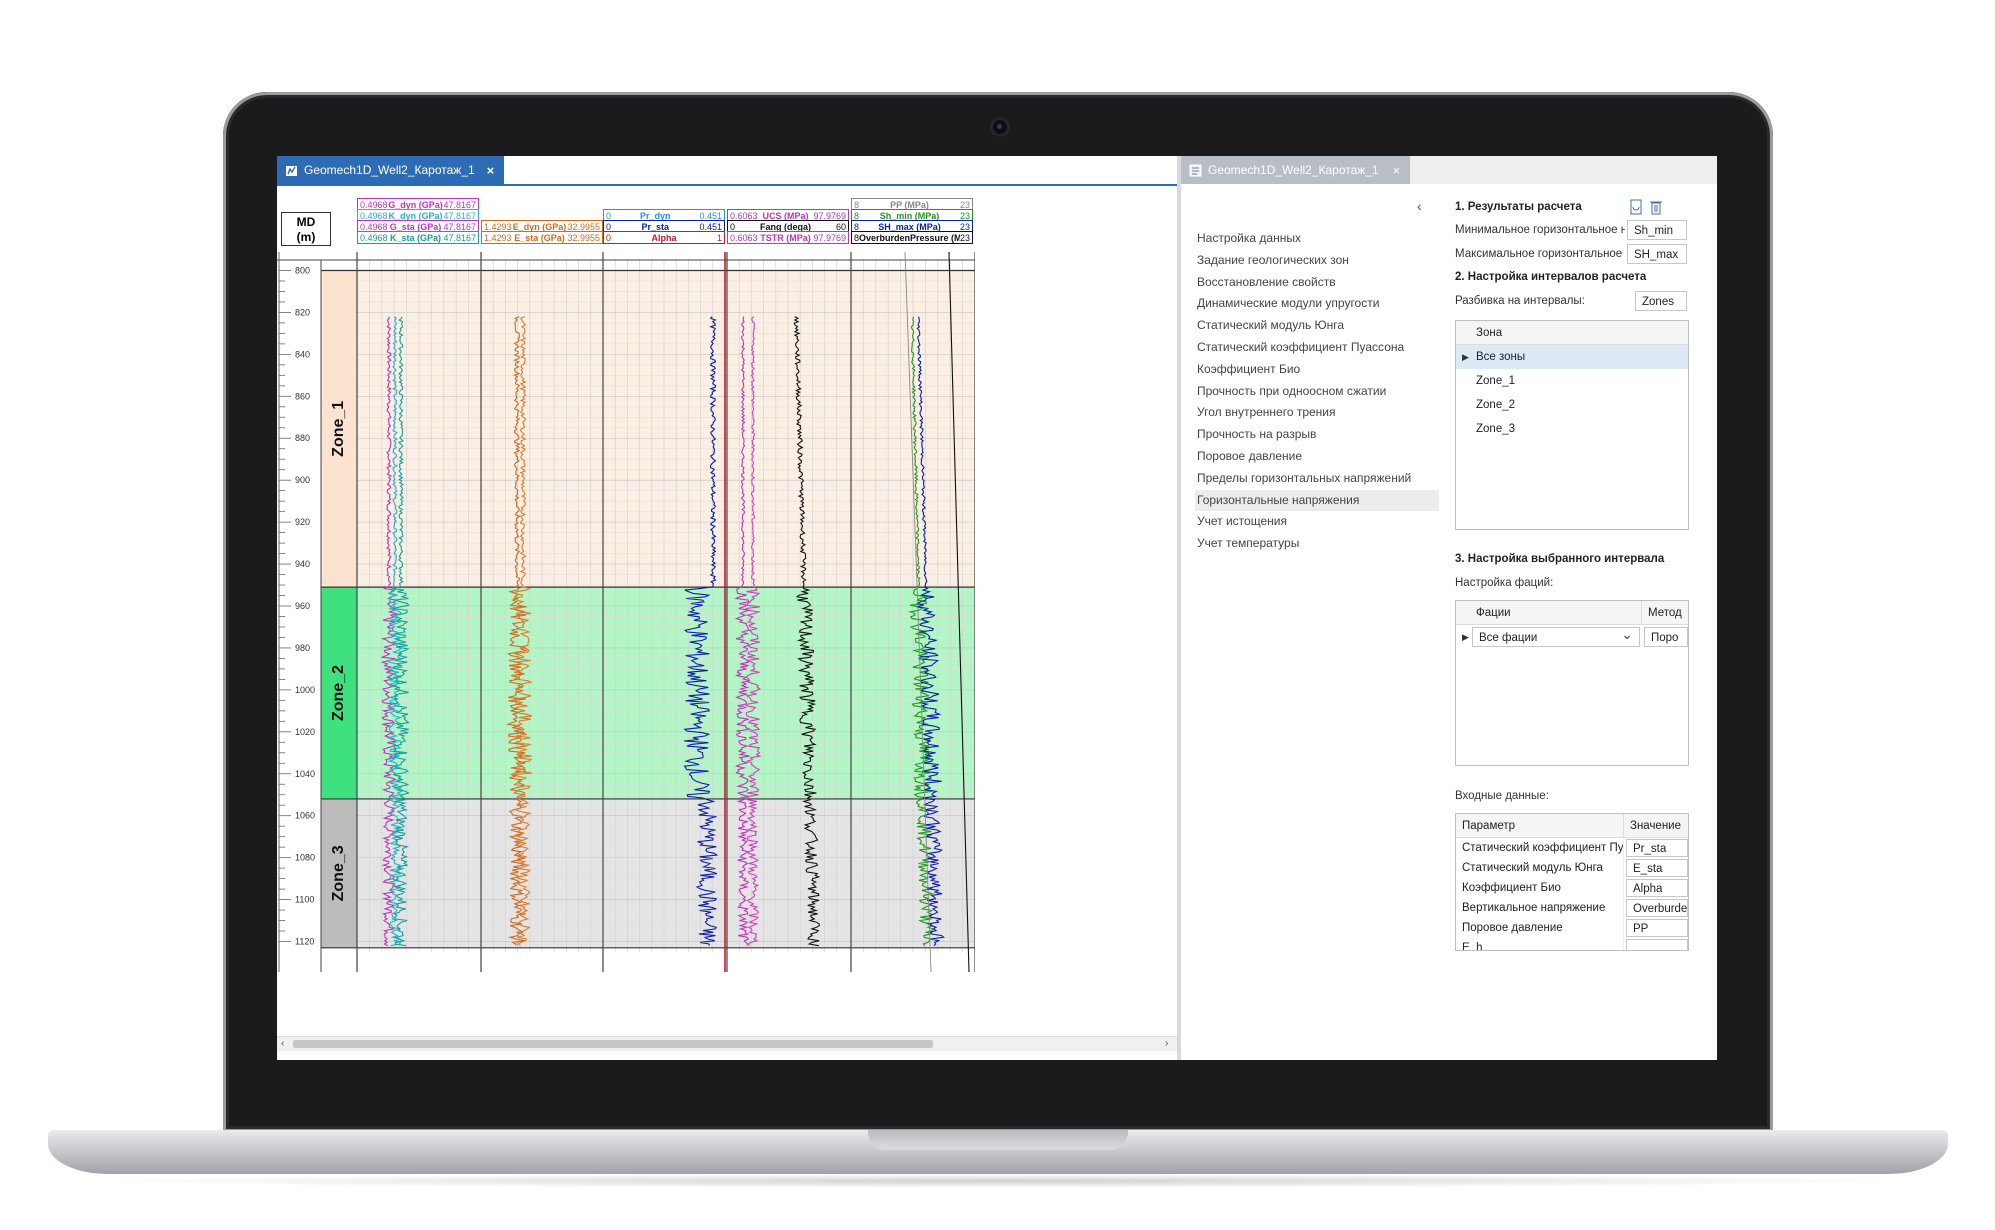  Describe the element at coordinates (1549, 613) in the screenshot. I see `facies-header: Фации` at that location.